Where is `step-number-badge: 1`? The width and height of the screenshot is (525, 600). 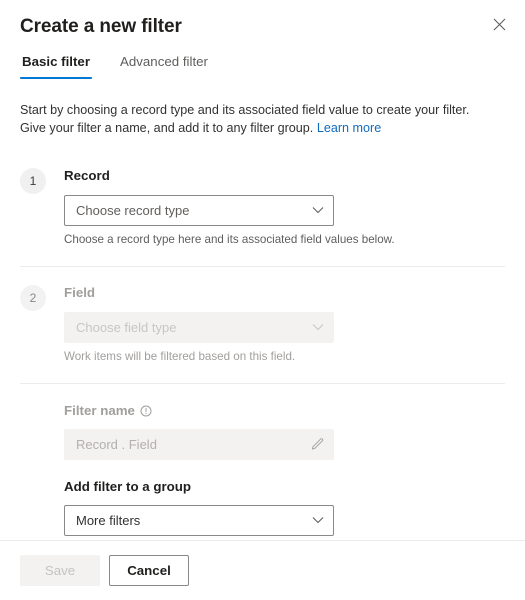 step-number-badge: 1 is located at coordinates (33, 180).